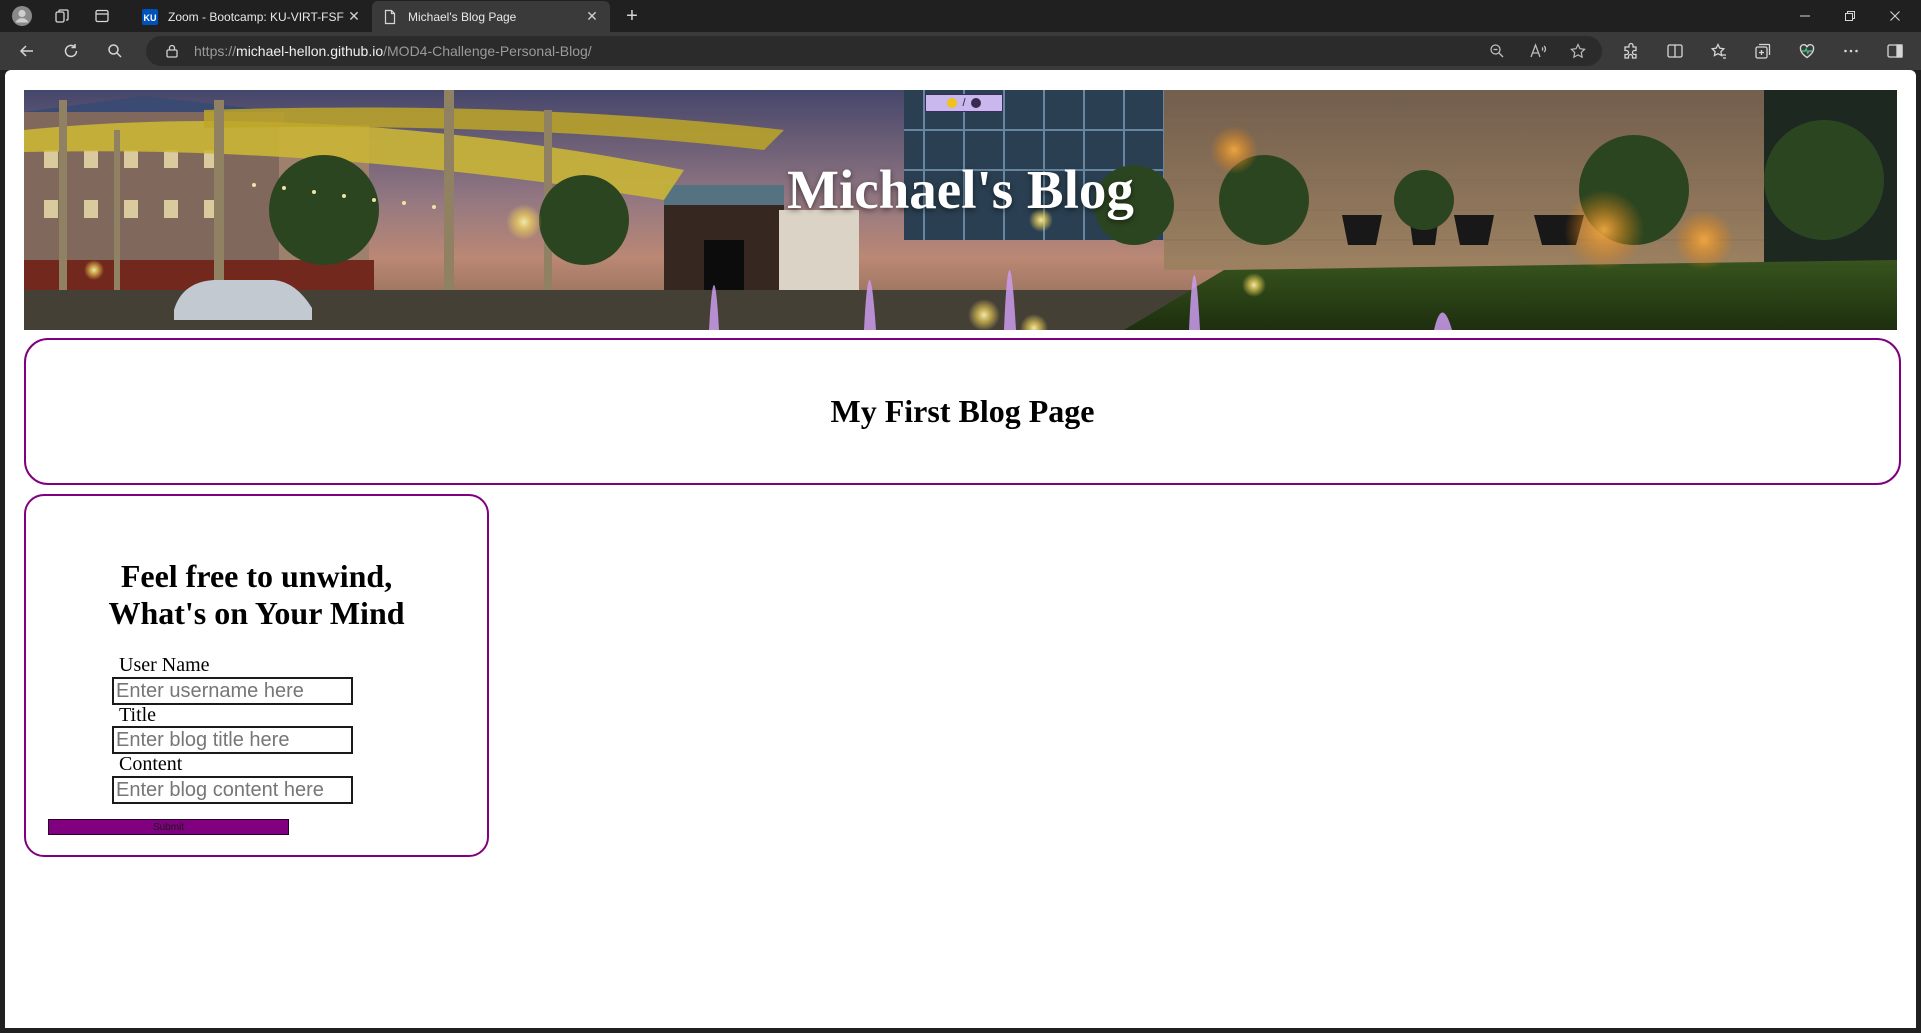 This screenshot has width=1921, height=1033. What do you see at coordinates (215, 51) in the screenshot?
I see `url-scheme: https://` at bounding box center [215, 51].